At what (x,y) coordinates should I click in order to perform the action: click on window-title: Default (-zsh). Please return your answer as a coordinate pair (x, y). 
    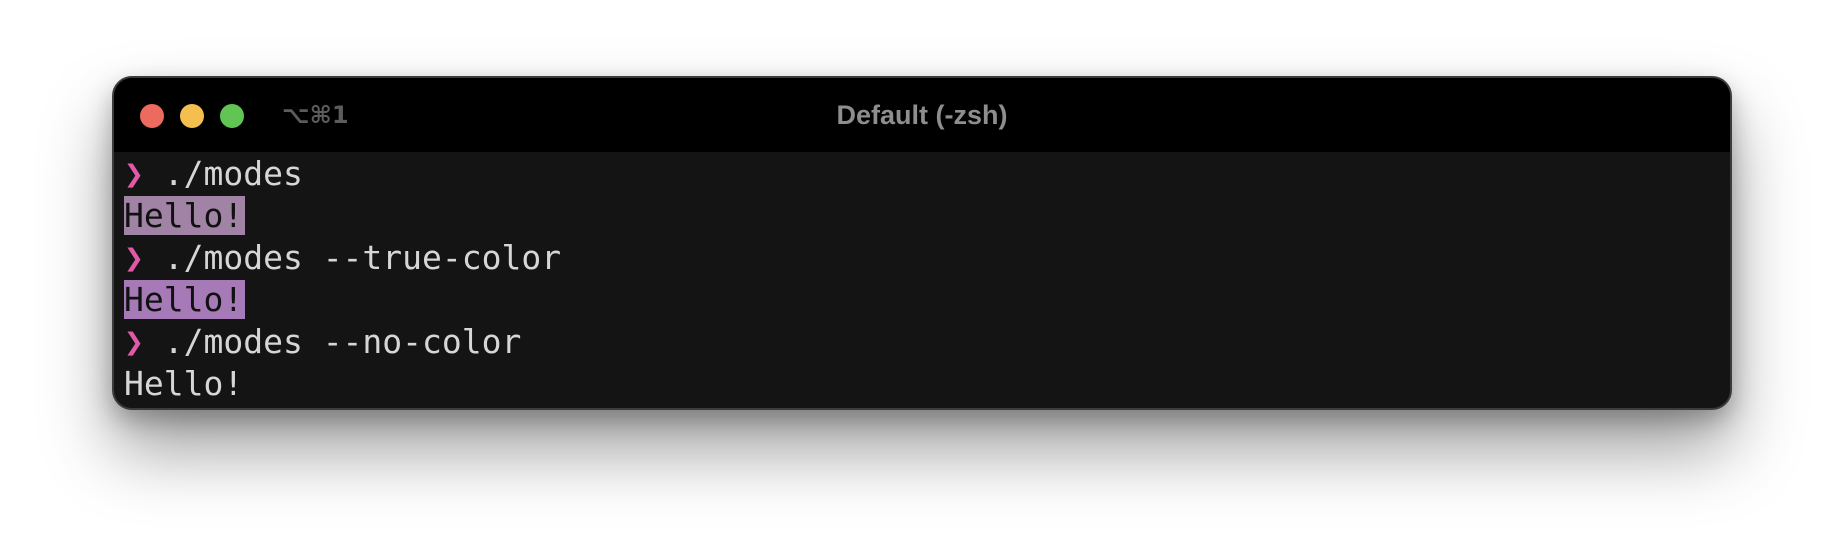
    Looking at the image, I should click on (922, 115).